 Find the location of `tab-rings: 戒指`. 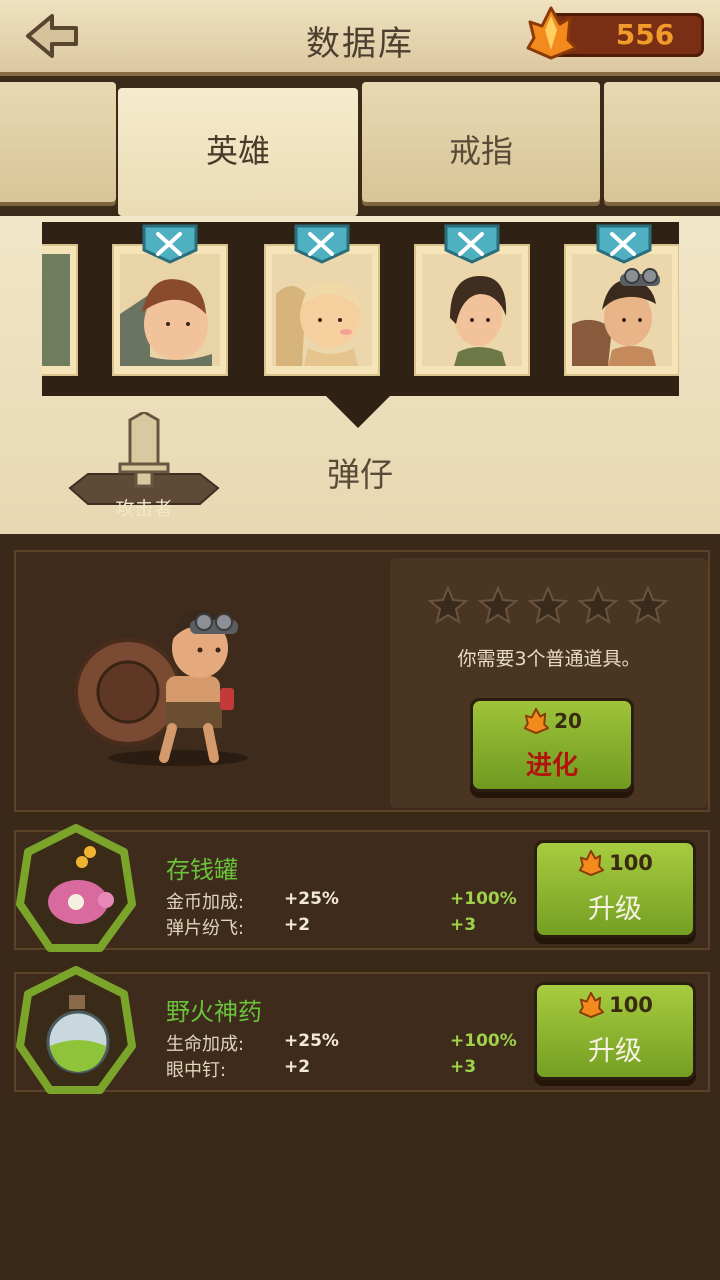

tab-rings: 戒指 is located at coordinates (481, 142).